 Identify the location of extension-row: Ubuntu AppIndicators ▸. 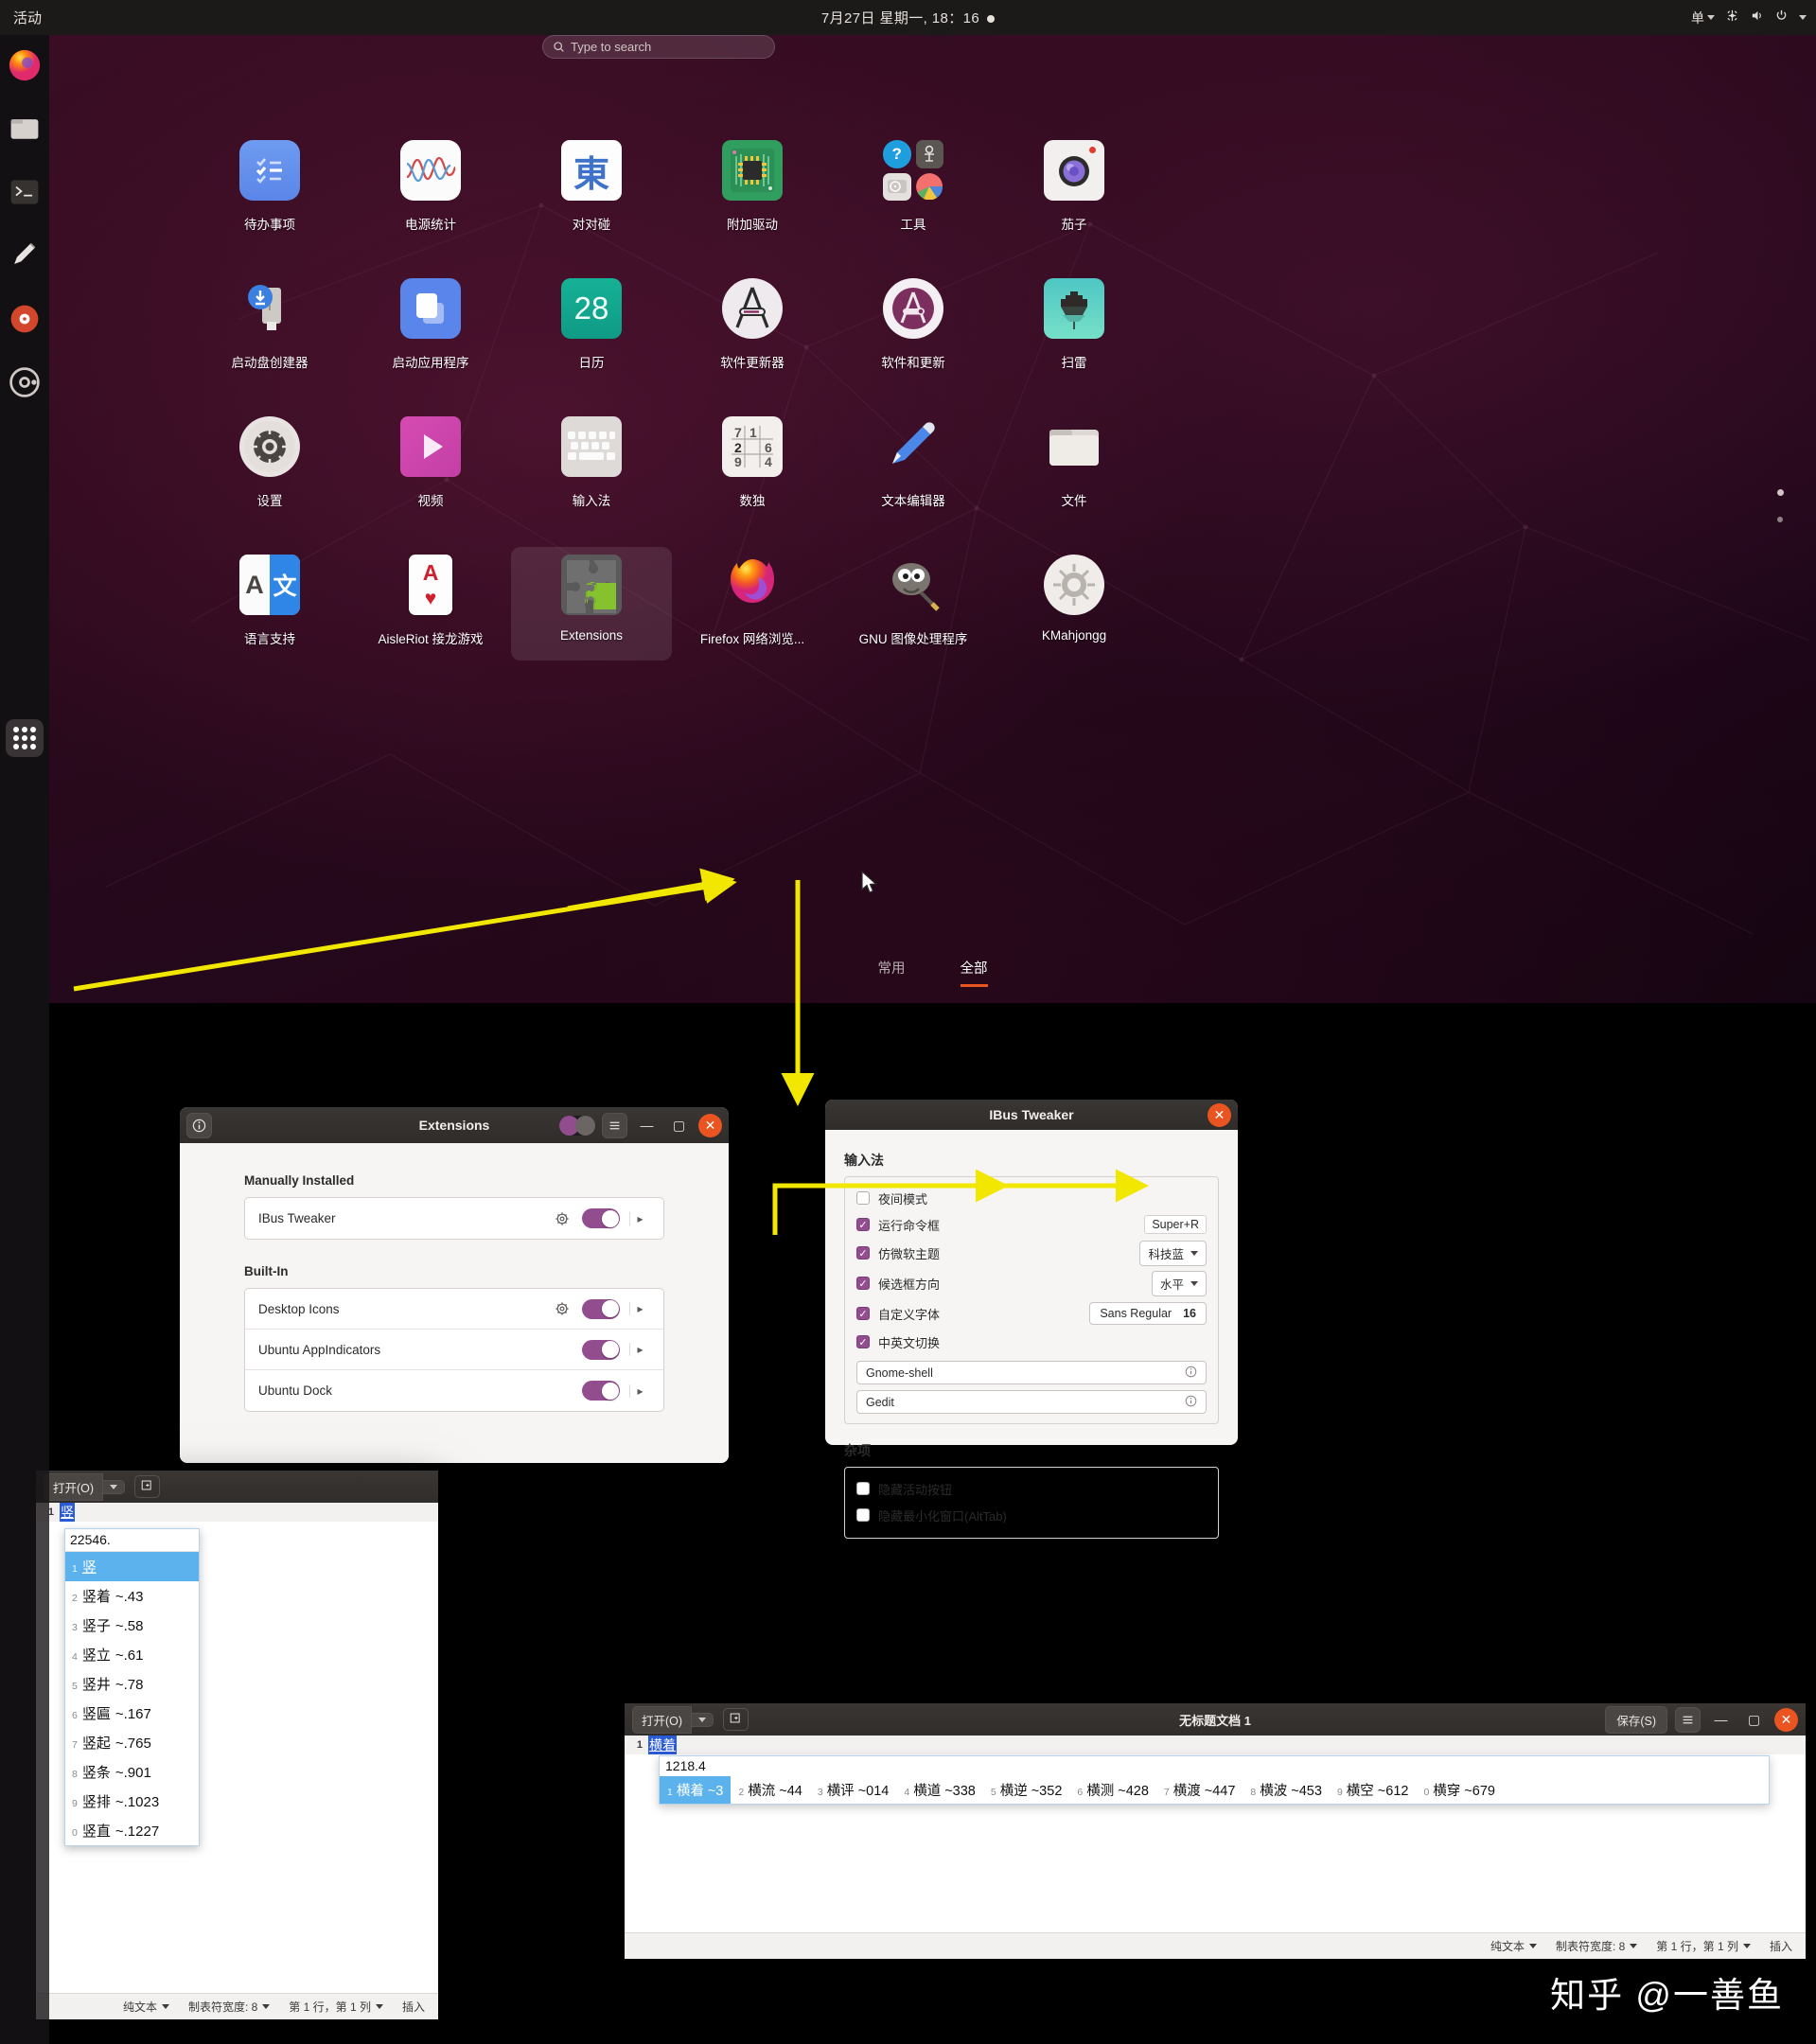
(454, 1350).